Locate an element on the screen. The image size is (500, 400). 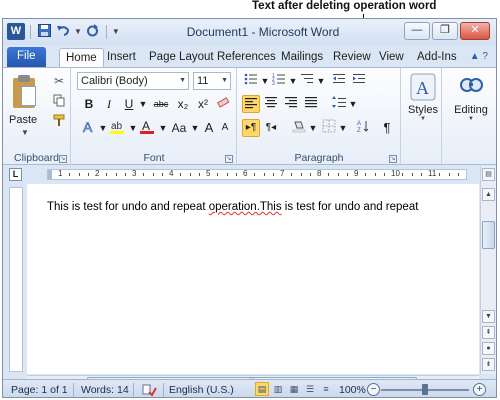
zoom-in-icon: + is located at coordinates (479, 389).